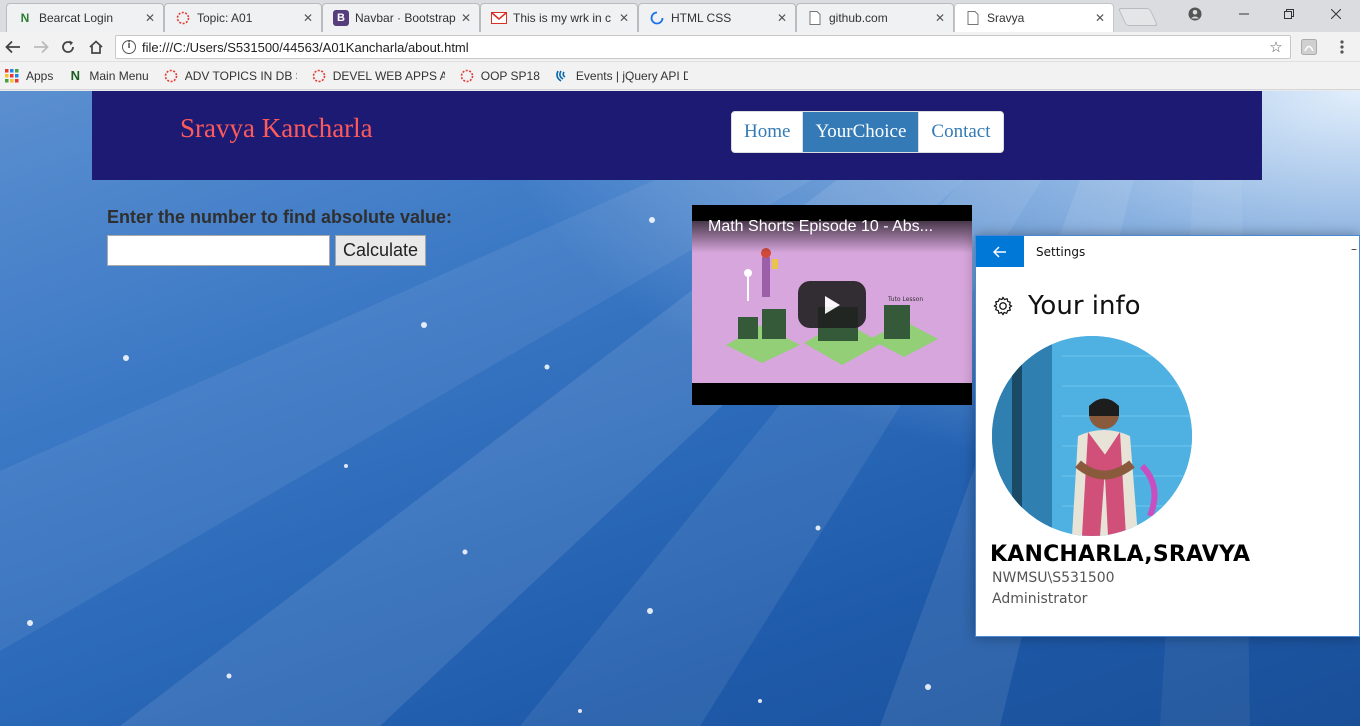  I want to click on pdf-extension-icon, so click(1309, 47).